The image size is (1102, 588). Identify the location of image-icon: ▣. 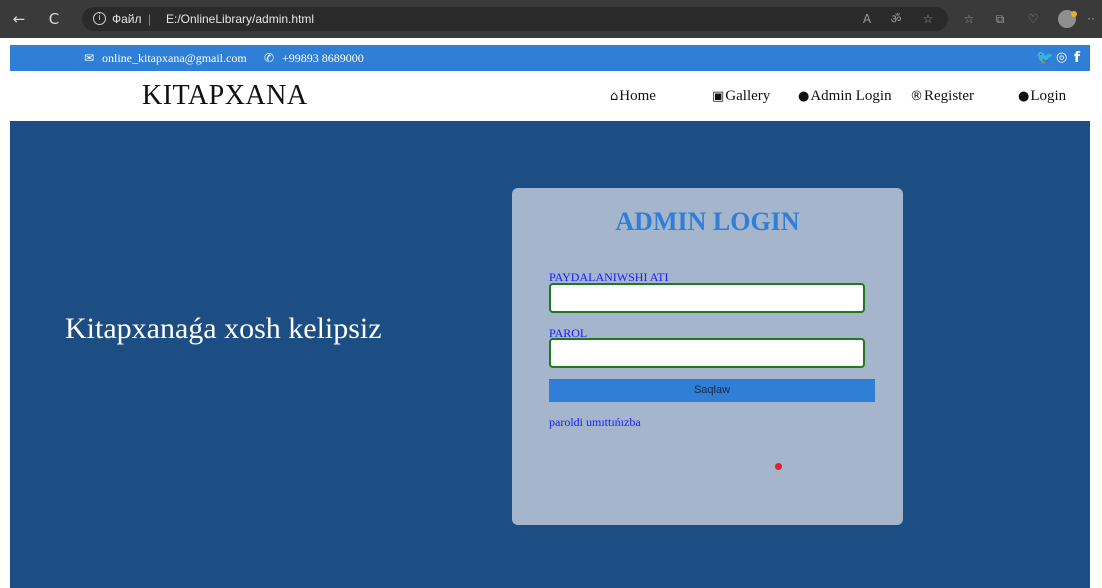
(718, 96).